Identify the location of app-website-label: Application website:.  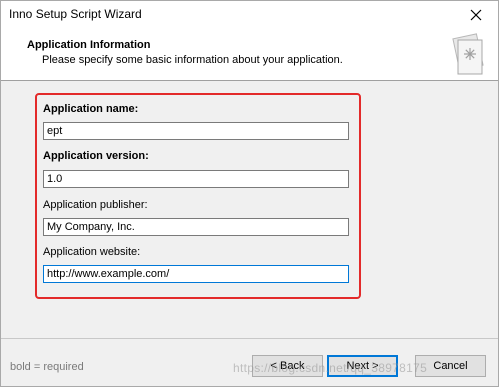
(92, 252).